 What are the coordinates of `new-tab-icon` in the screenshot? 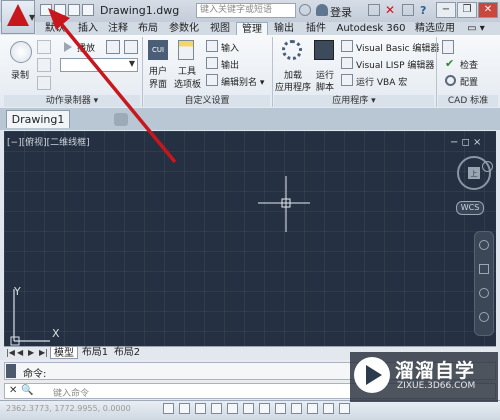 It's located at (121, 119).